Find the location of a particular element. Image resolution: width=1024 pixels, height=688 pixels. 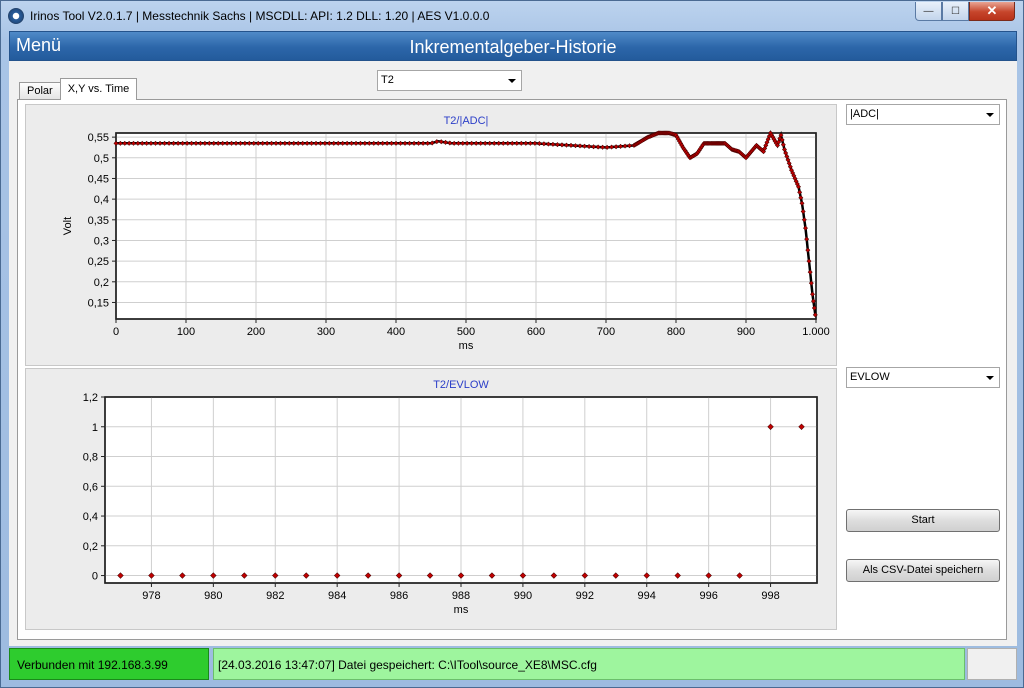

x-tick-label: 988 is located at coordinates (461, 596).